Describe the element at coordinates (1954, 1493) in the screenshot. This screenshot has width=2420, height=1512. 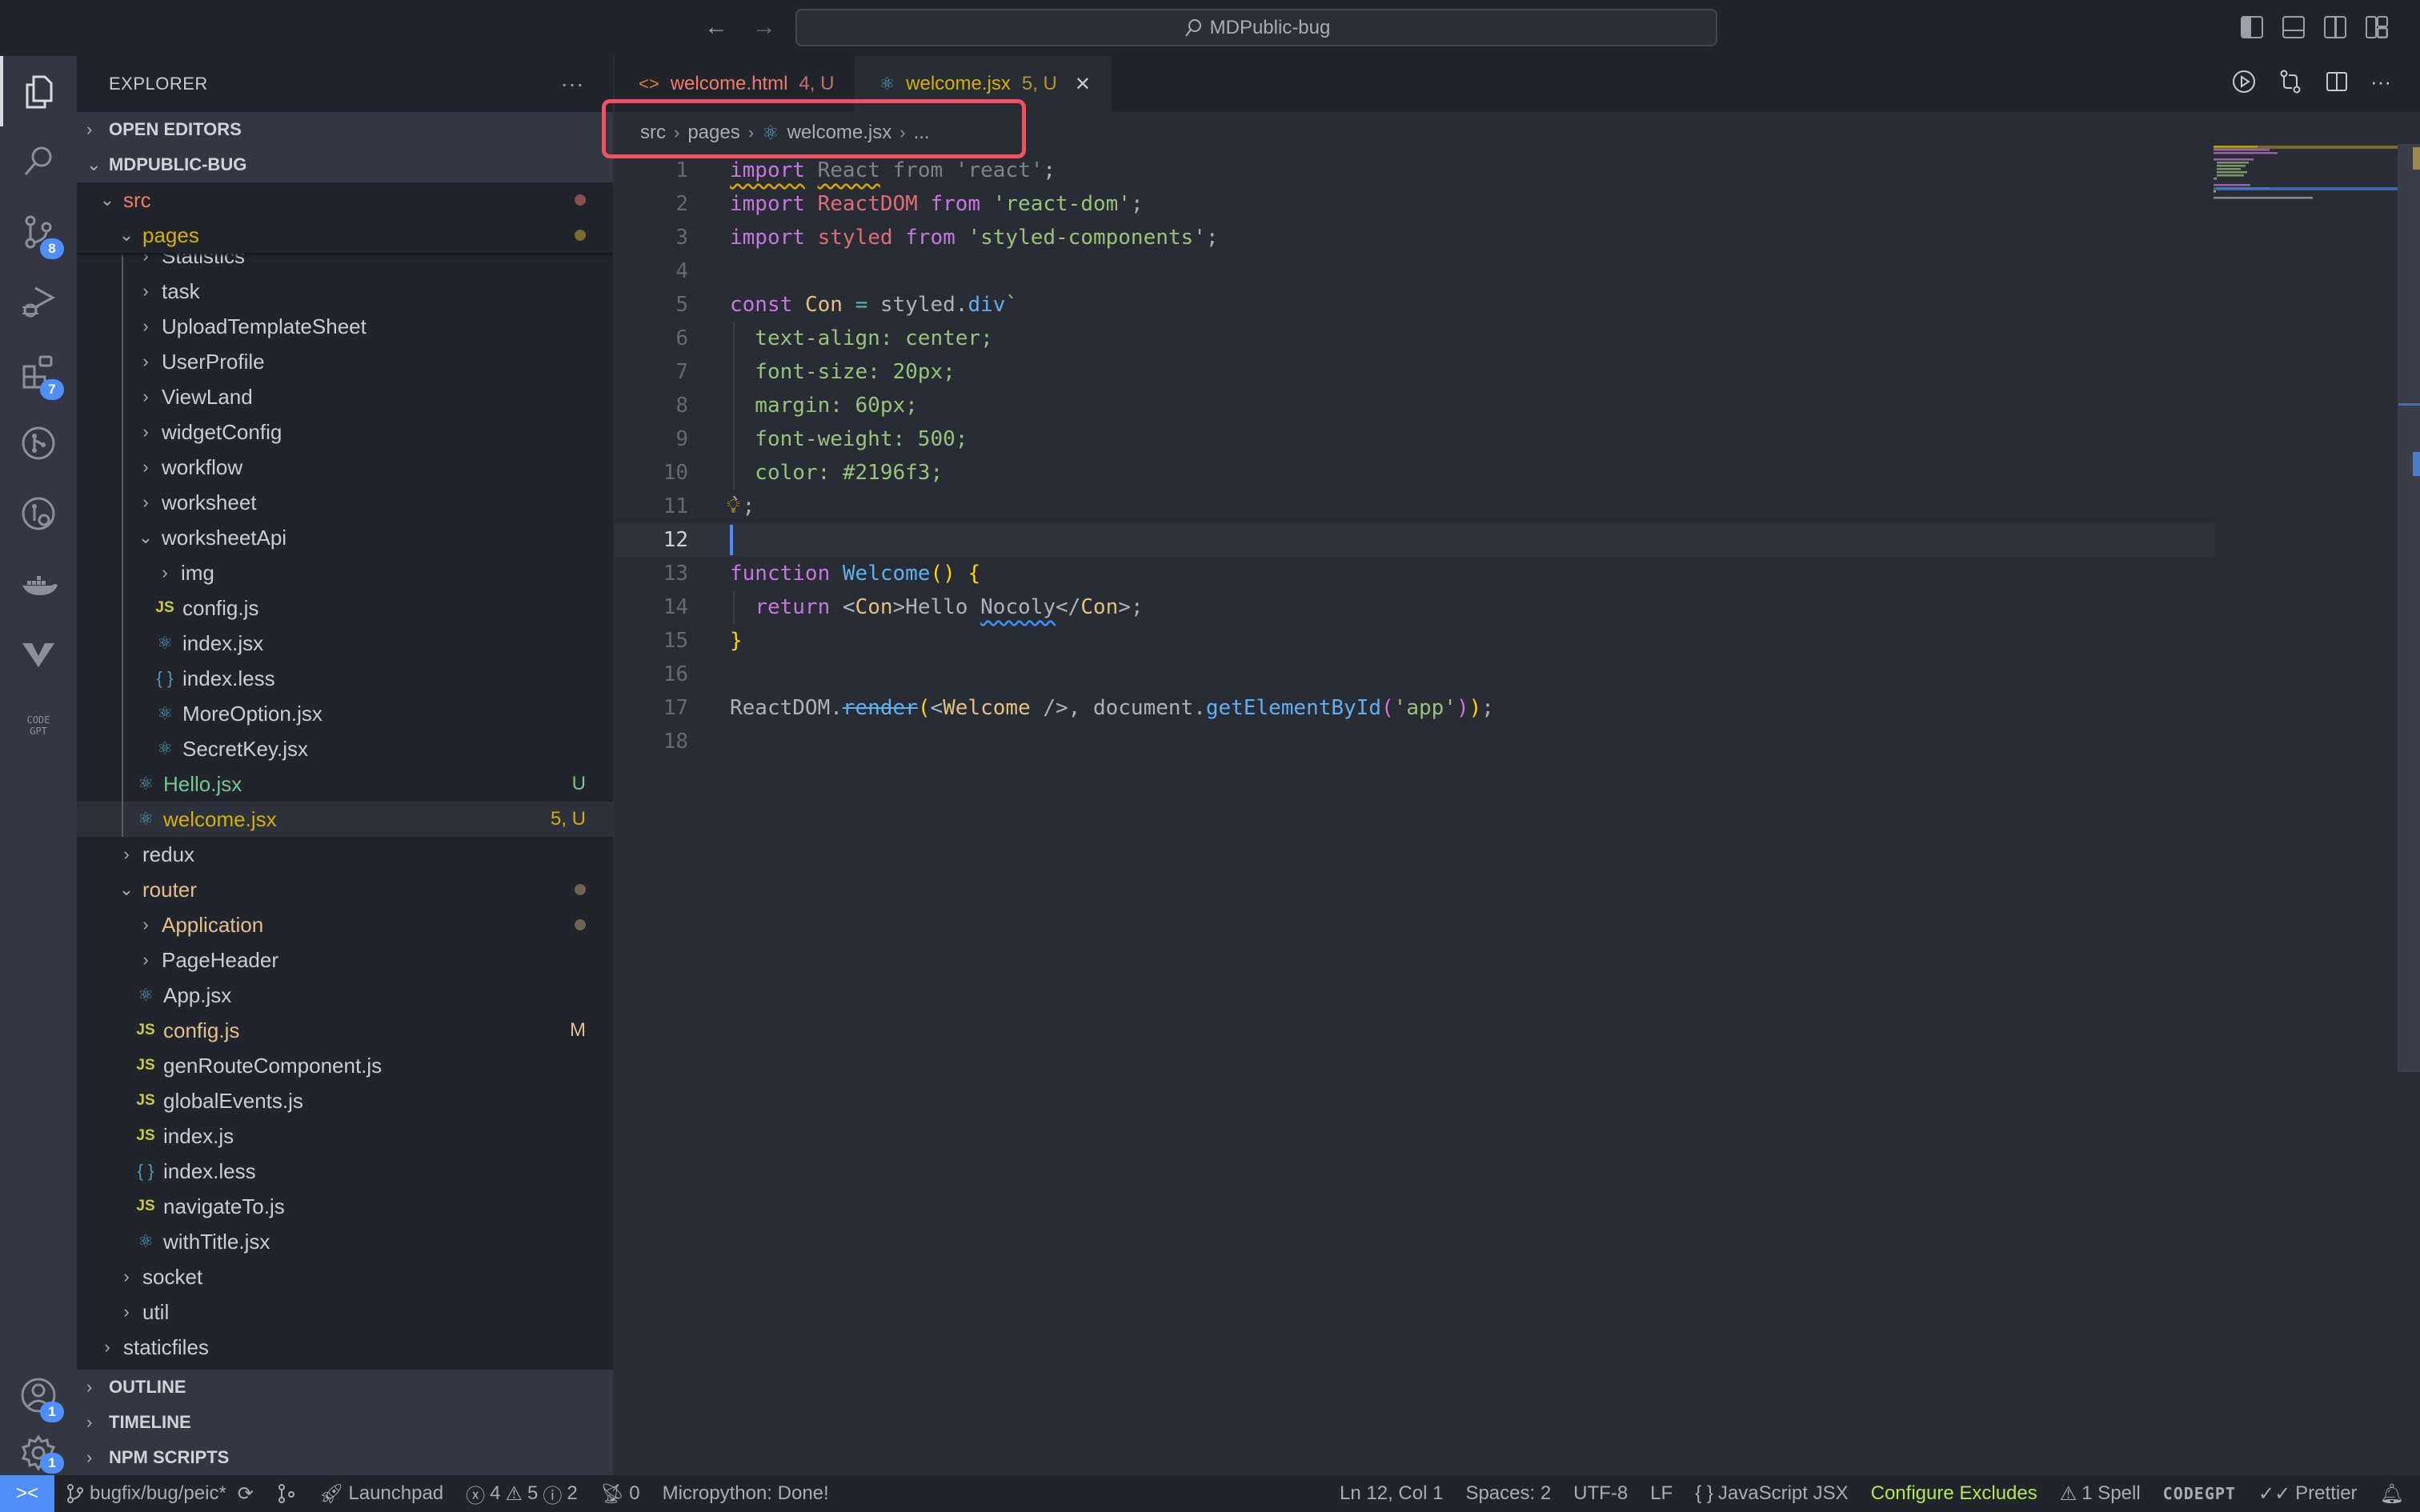
I see `configure-excludes: Configure Excludes` at that location.